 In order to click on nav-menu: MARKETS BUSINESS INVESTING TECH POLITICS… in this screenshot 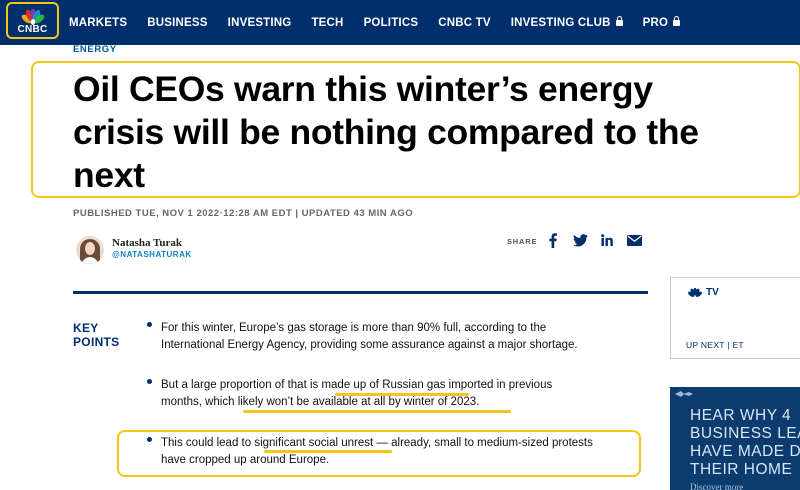, I will do `click(384, 22)`.